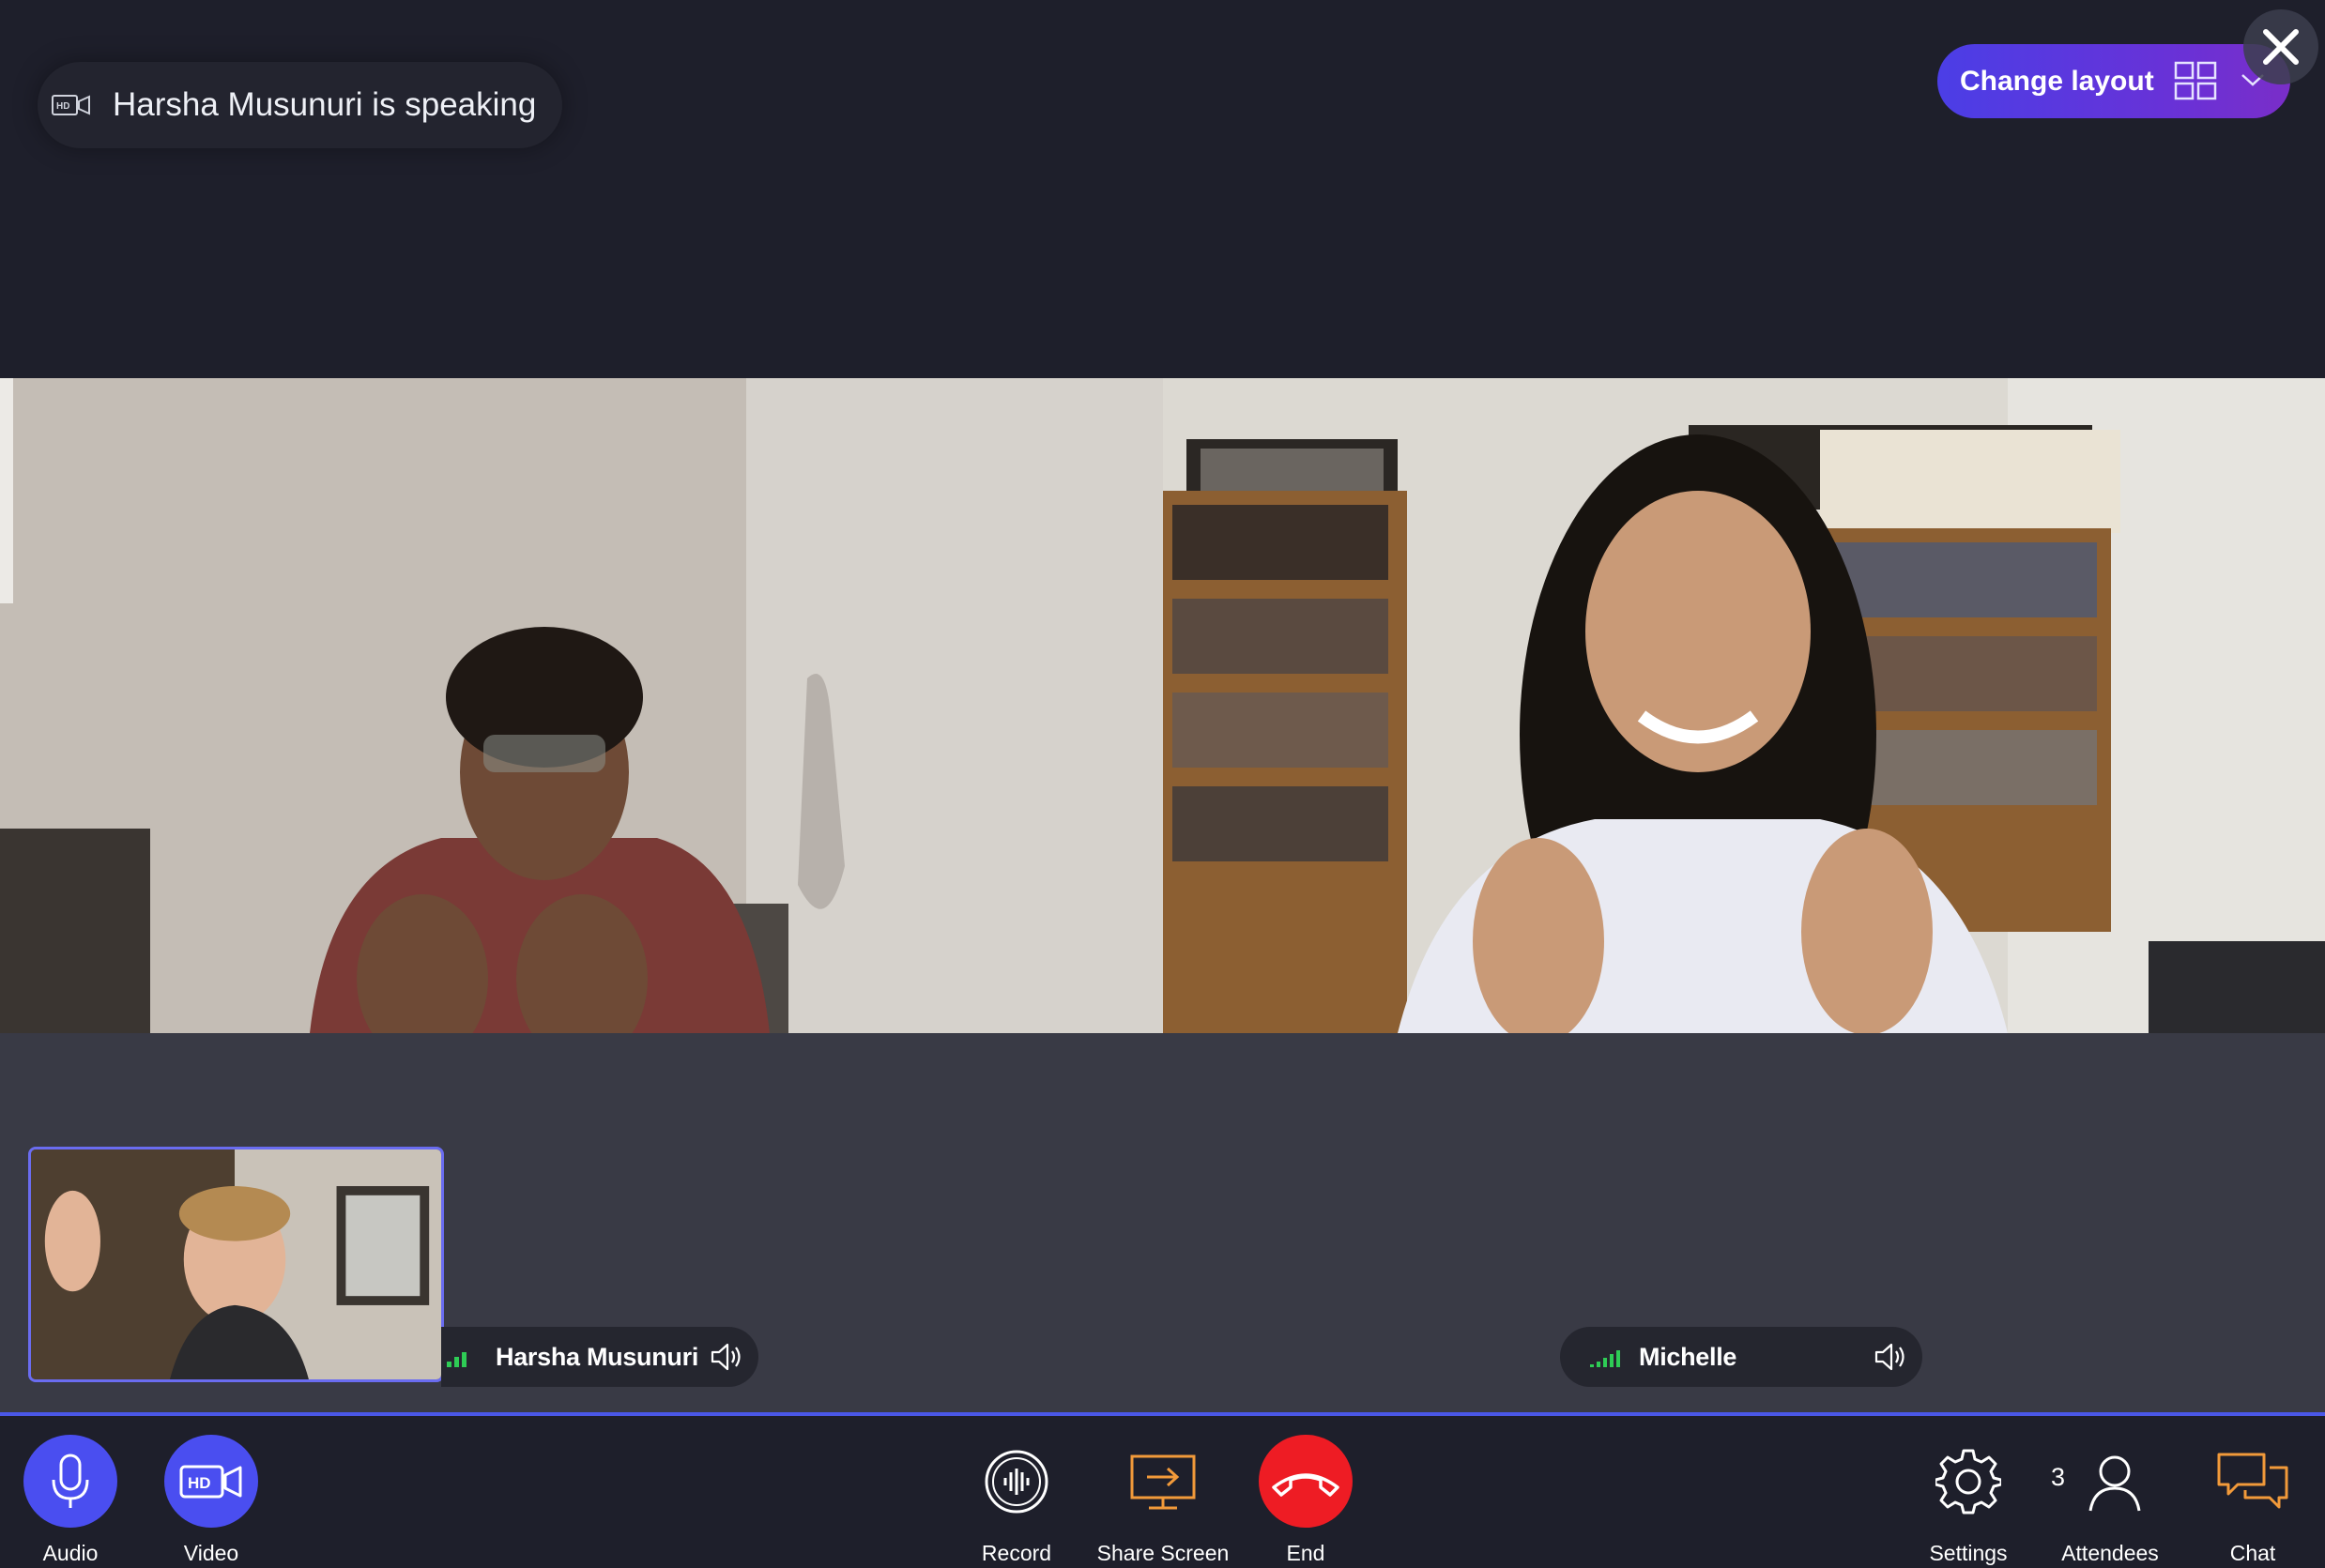 This screenshot has height=1568, width=2325. I want to click on share-screen-icon, so click(1163, 1481).